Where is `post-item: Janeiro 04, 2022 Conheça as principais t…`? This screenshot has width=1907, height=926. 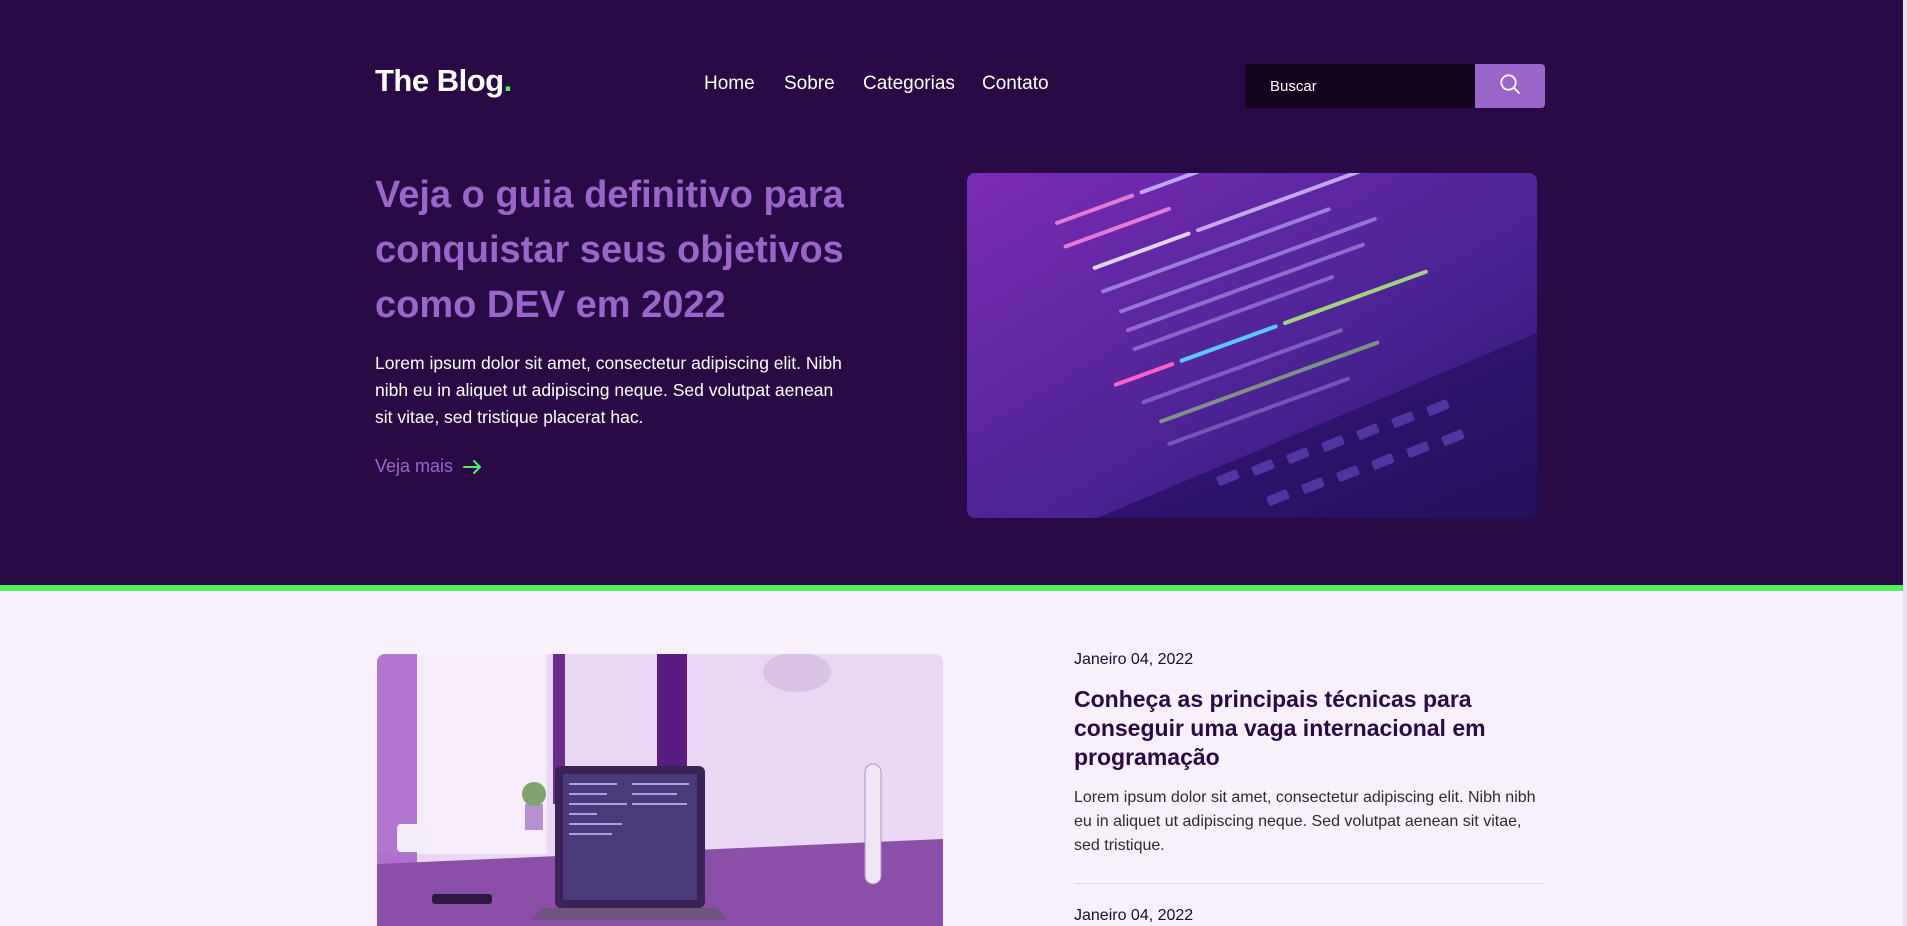 post-item: Janeiro 04, 2022 Conheça as principais t… is located at coordinates (1309, 754).